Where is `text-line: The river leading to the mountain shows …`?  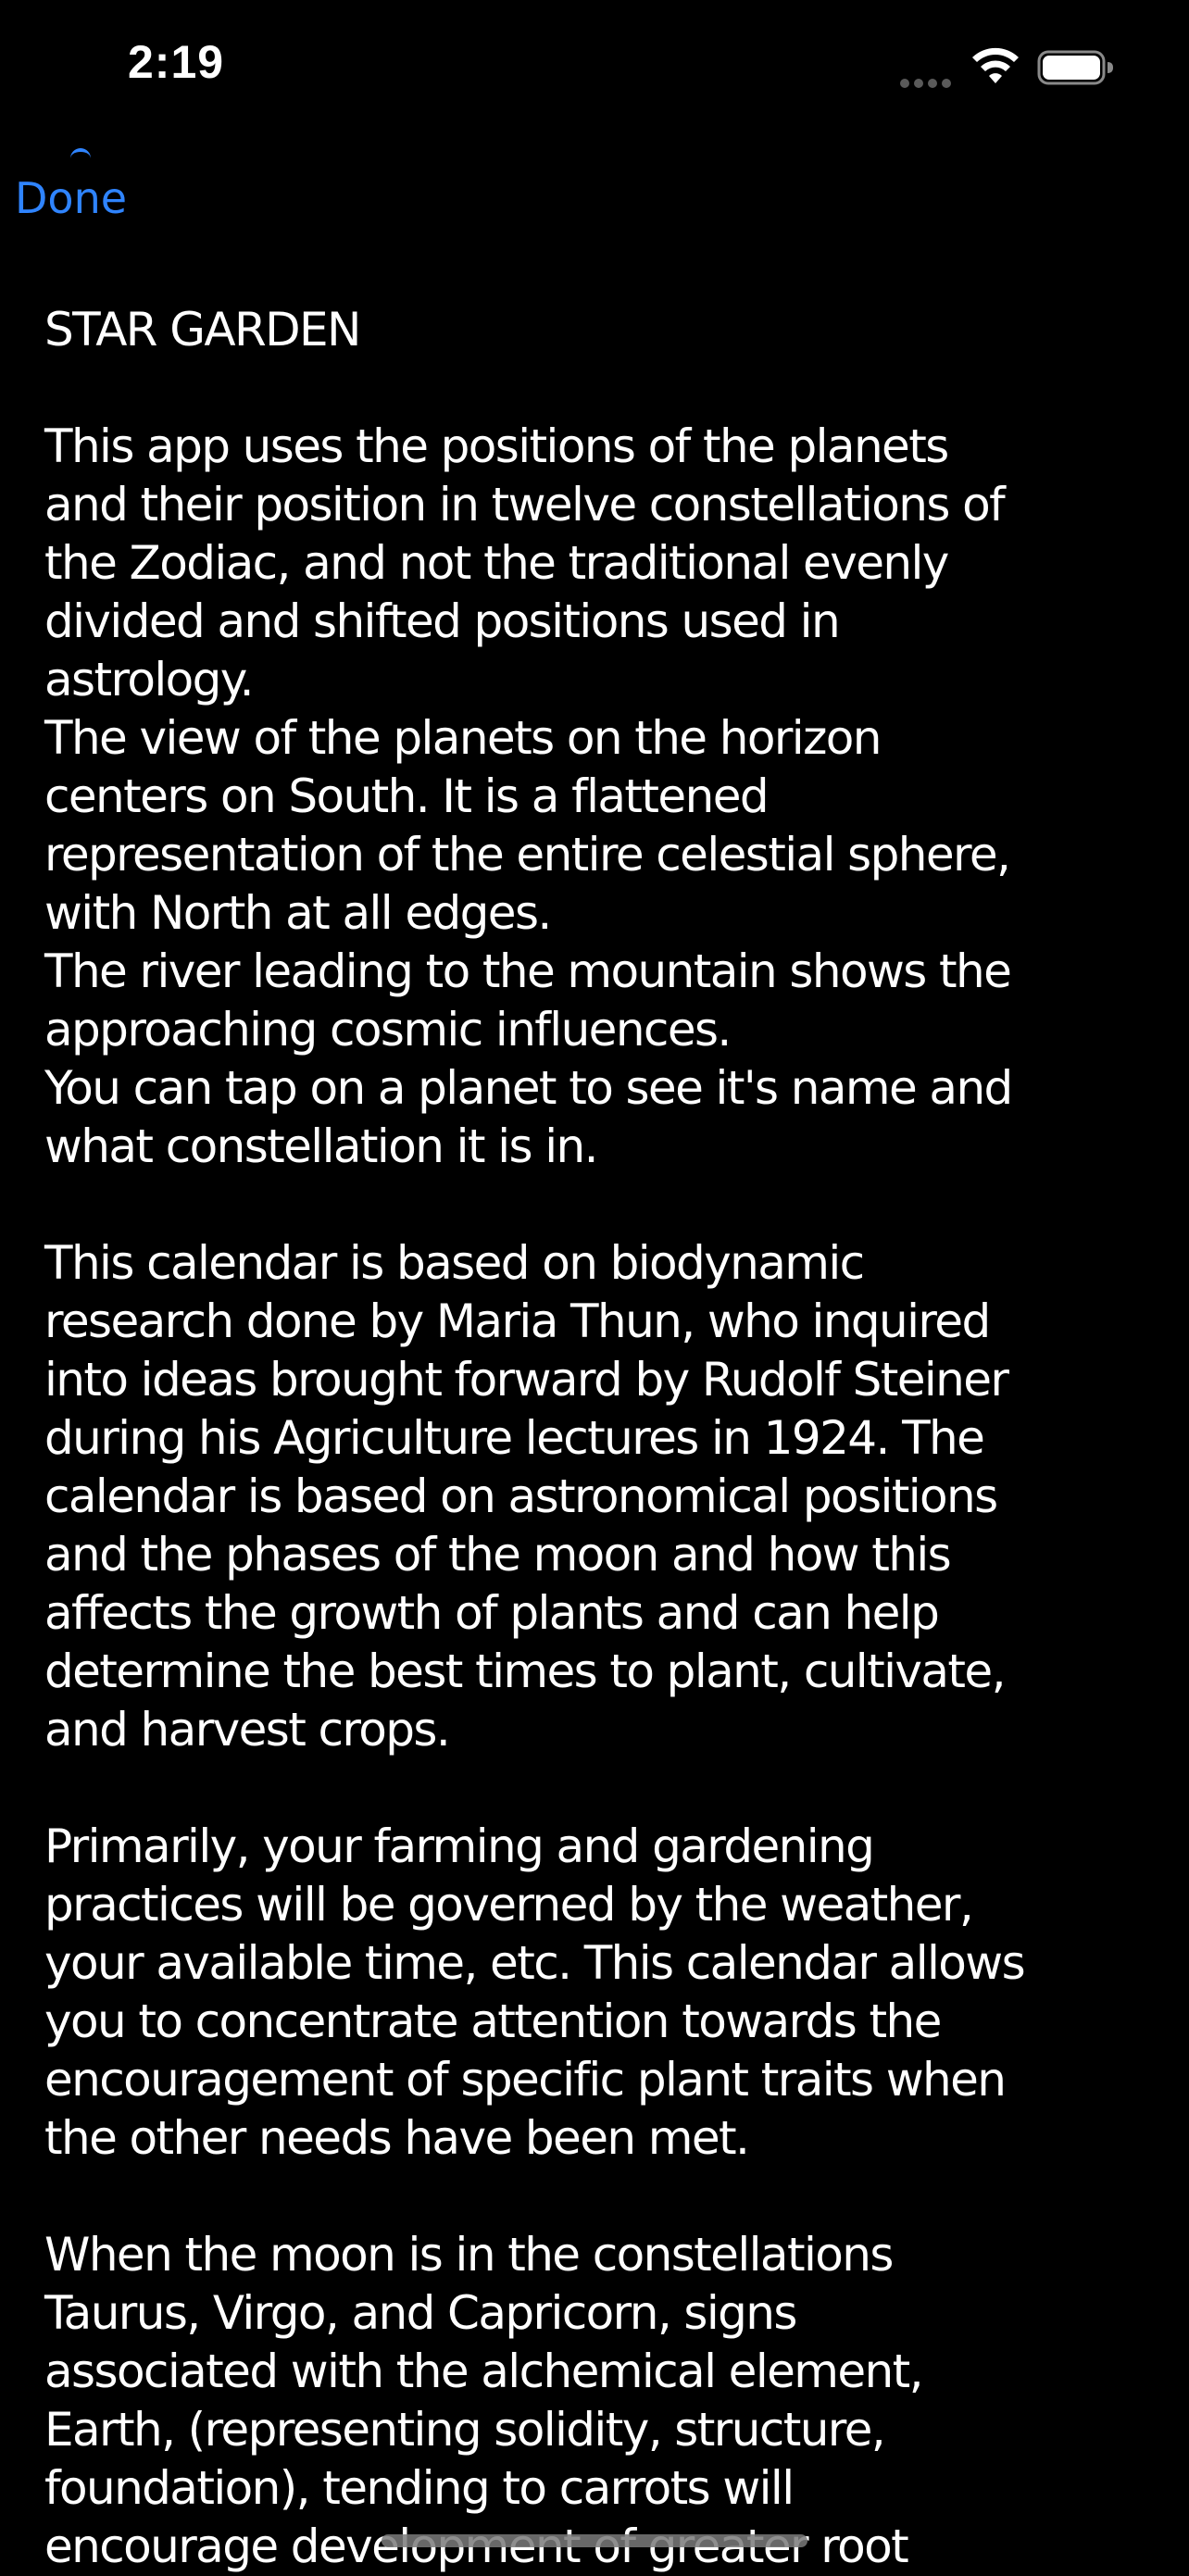 text-line: The river leading to the mountain shows … is located at coordinates (528, 971).